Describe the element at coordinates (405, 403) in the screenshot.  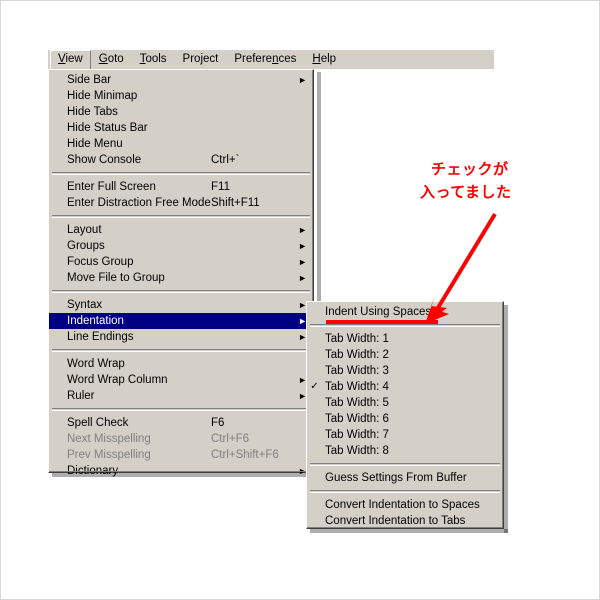
I see `indentation-menu-item-tab-width-5: Tab Width: 5` at that location.